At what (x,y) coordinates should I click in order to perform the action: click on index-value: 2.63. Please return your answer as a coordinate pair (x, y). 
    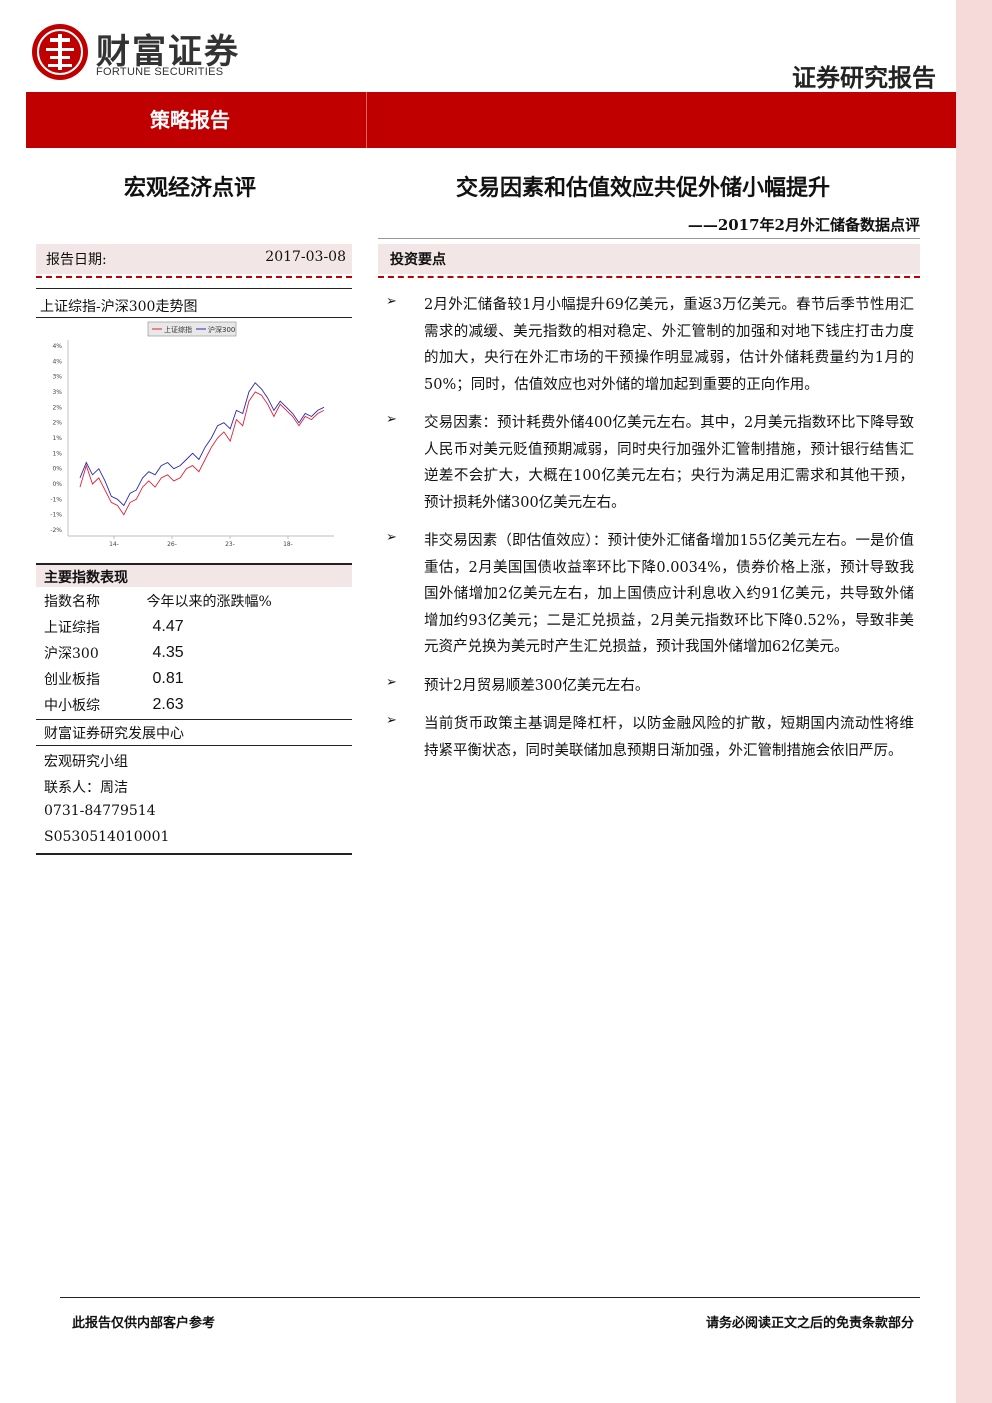
    Looking at the image, I should click on (168, 704).